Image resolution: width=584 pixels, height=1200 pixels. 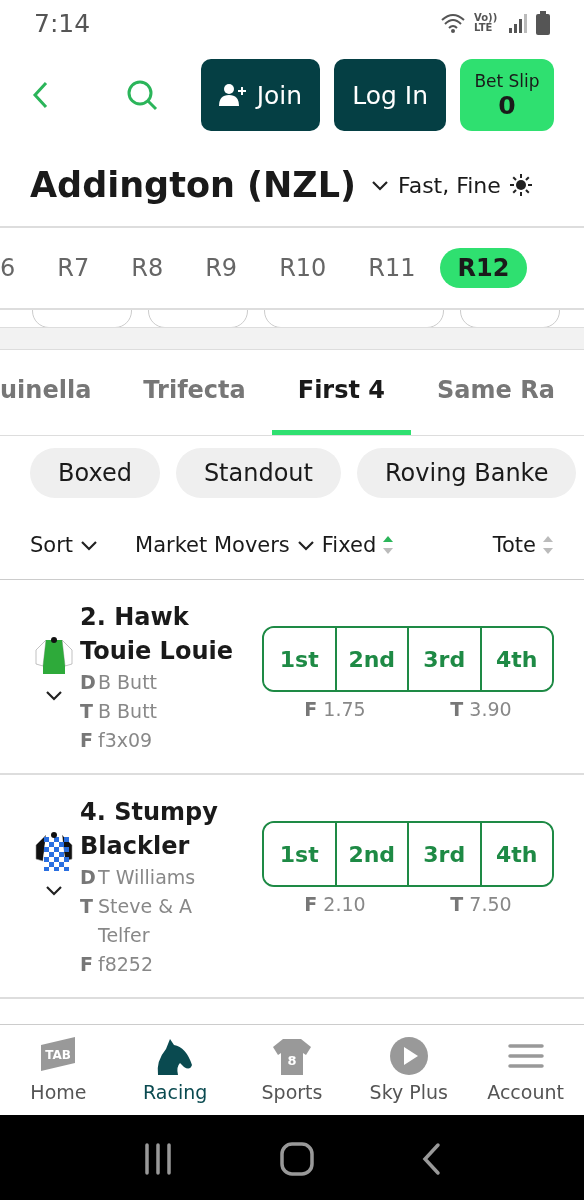 I want to click on bet-type-tab: Trifecta, so click(x=194, y=392).